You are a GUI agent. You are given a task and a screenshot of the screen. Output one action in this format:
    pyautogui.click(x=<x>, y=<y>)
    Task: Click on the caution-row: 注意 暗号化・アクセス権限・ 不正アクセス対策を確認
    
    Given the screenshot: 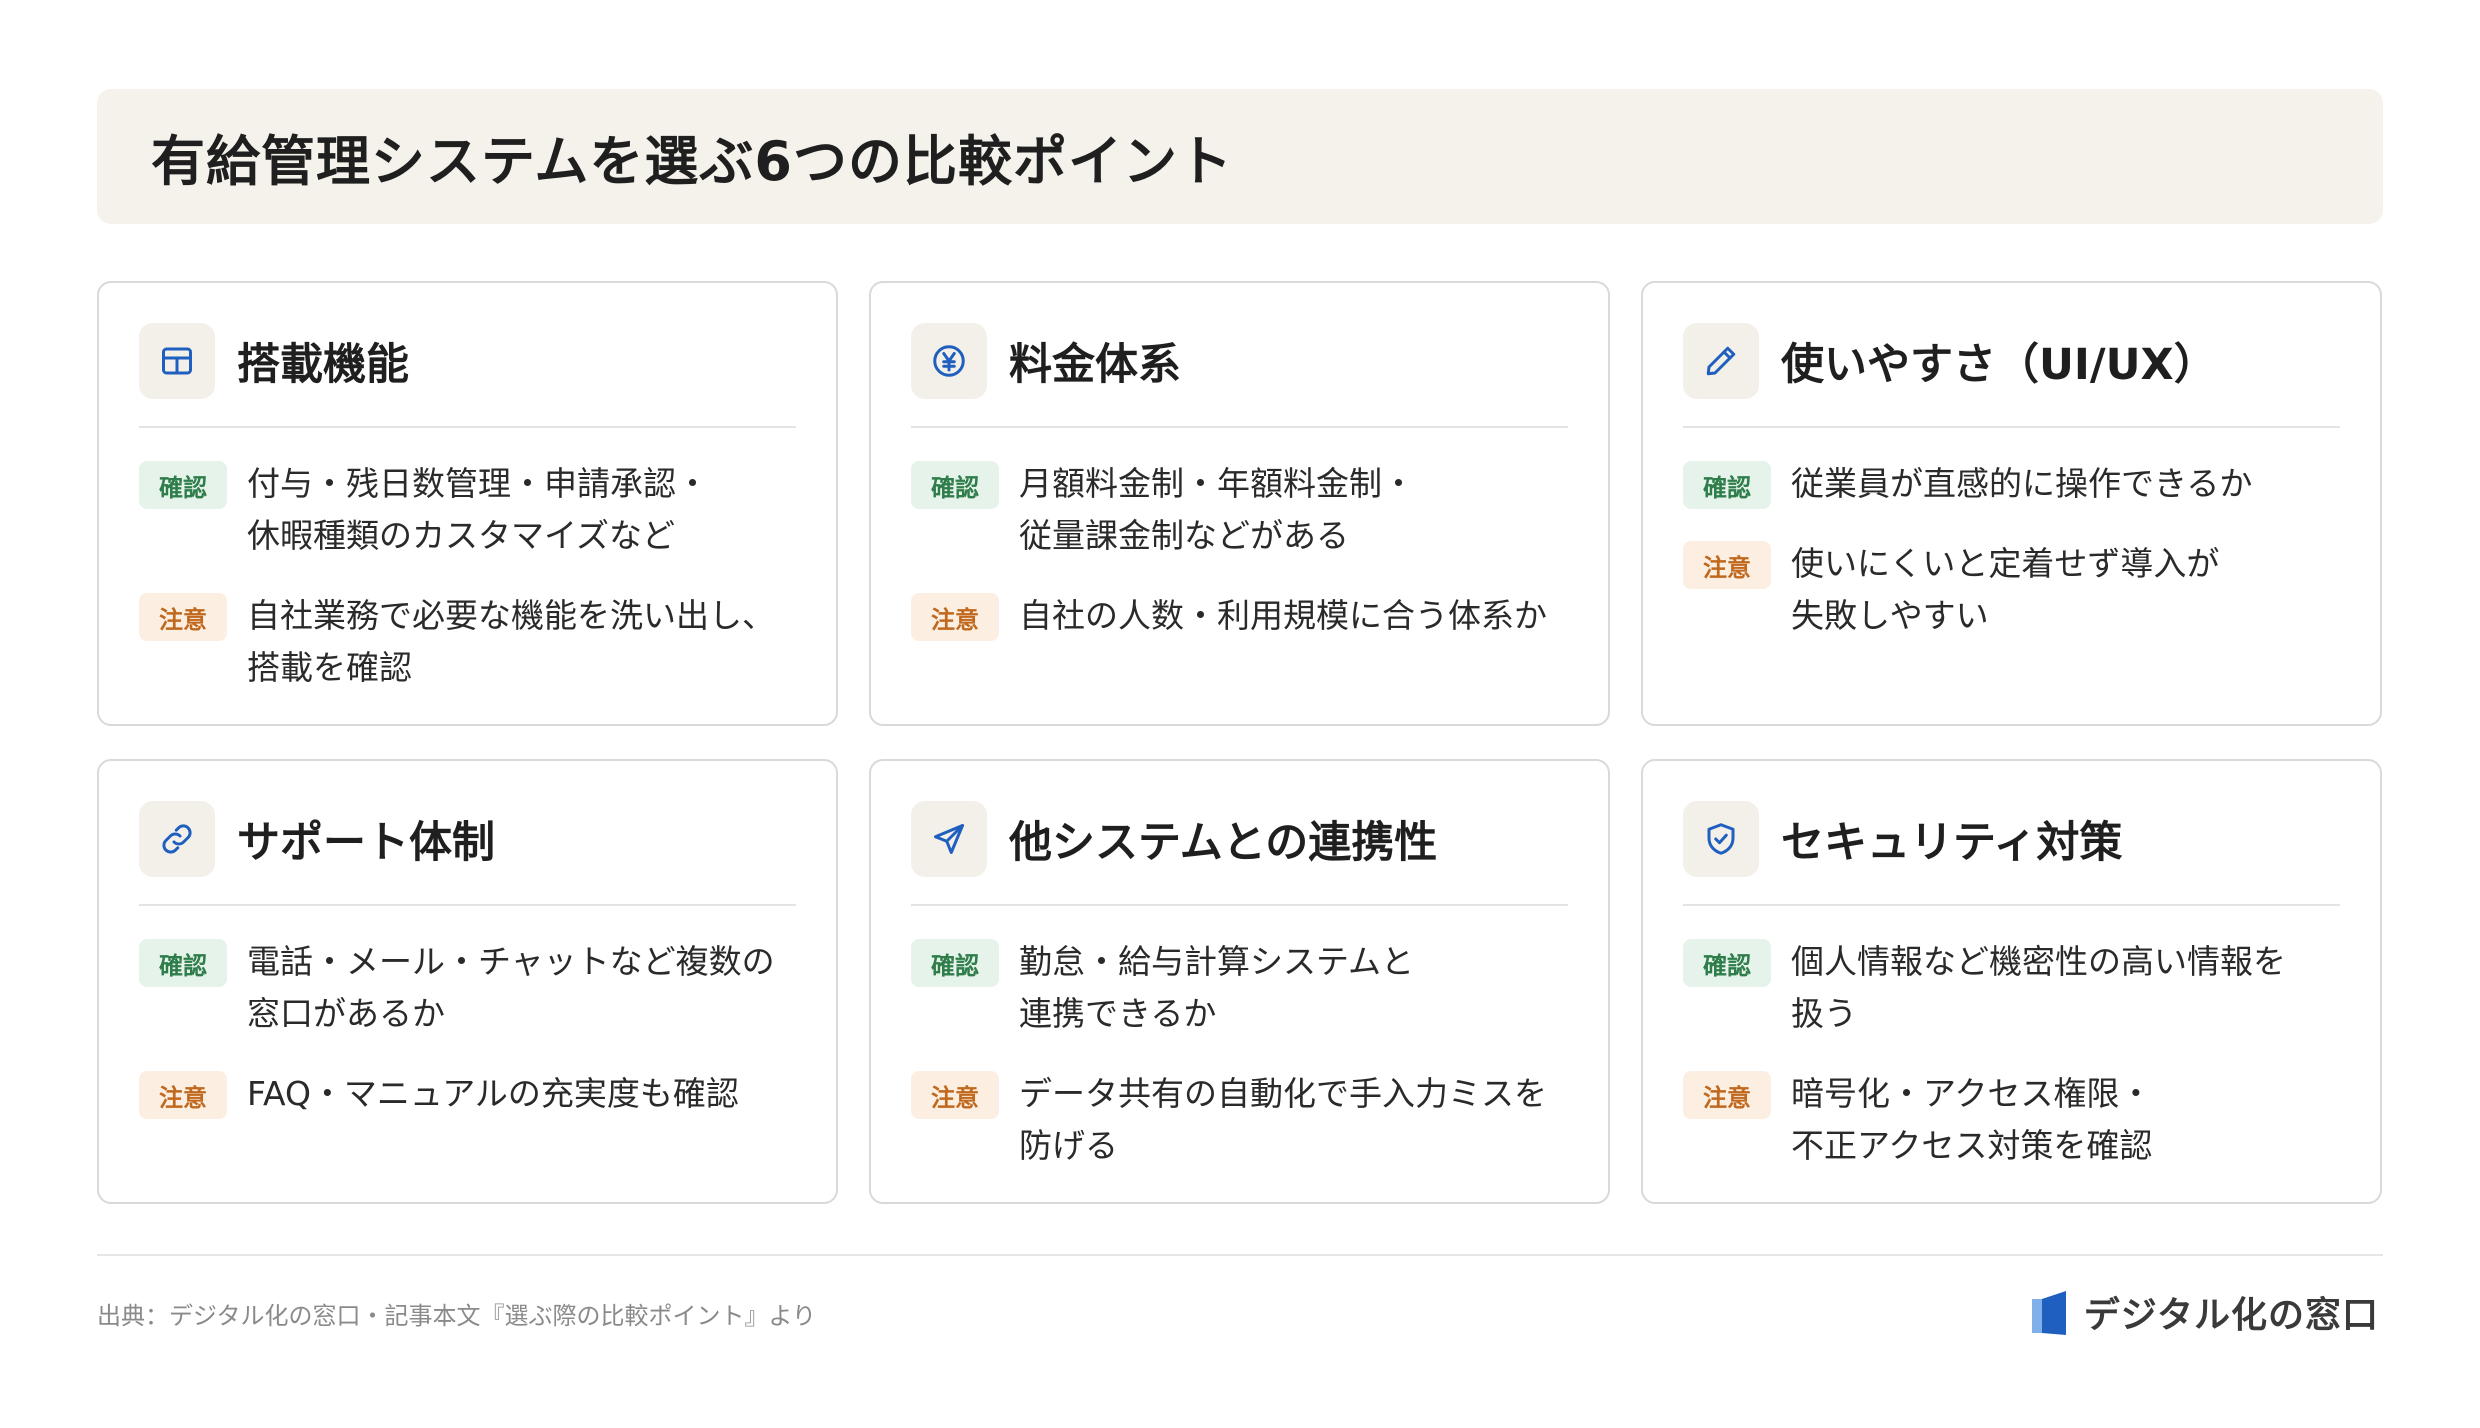 What is the action you would take?
    pyautogui.click(x=2011, y=1120)
    